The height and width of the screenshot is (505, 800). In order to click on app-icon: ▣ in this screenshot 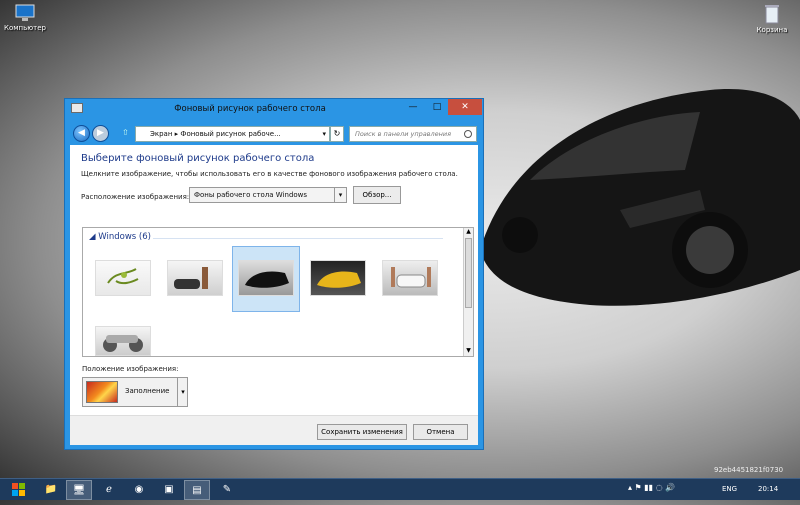, I will do `click(169, 489)`.